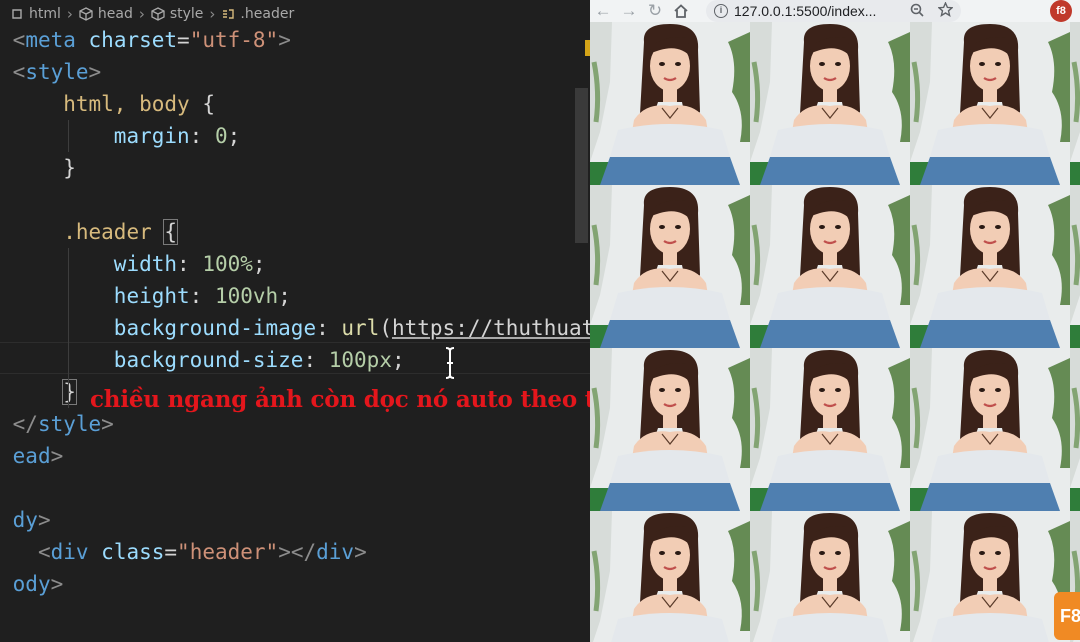  Describe the element at coordinates (360, 360) in the screenshot. I see `code-token: 100px` at that location.